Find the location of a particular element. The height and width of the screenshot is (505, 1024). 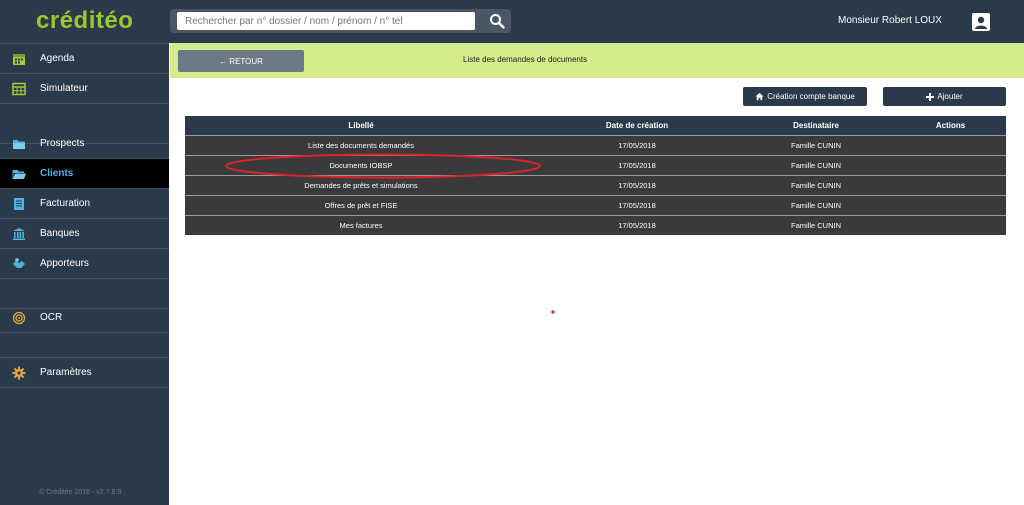

sidebar-item-parametres: Paramètres is located at coordinates (84, 373).